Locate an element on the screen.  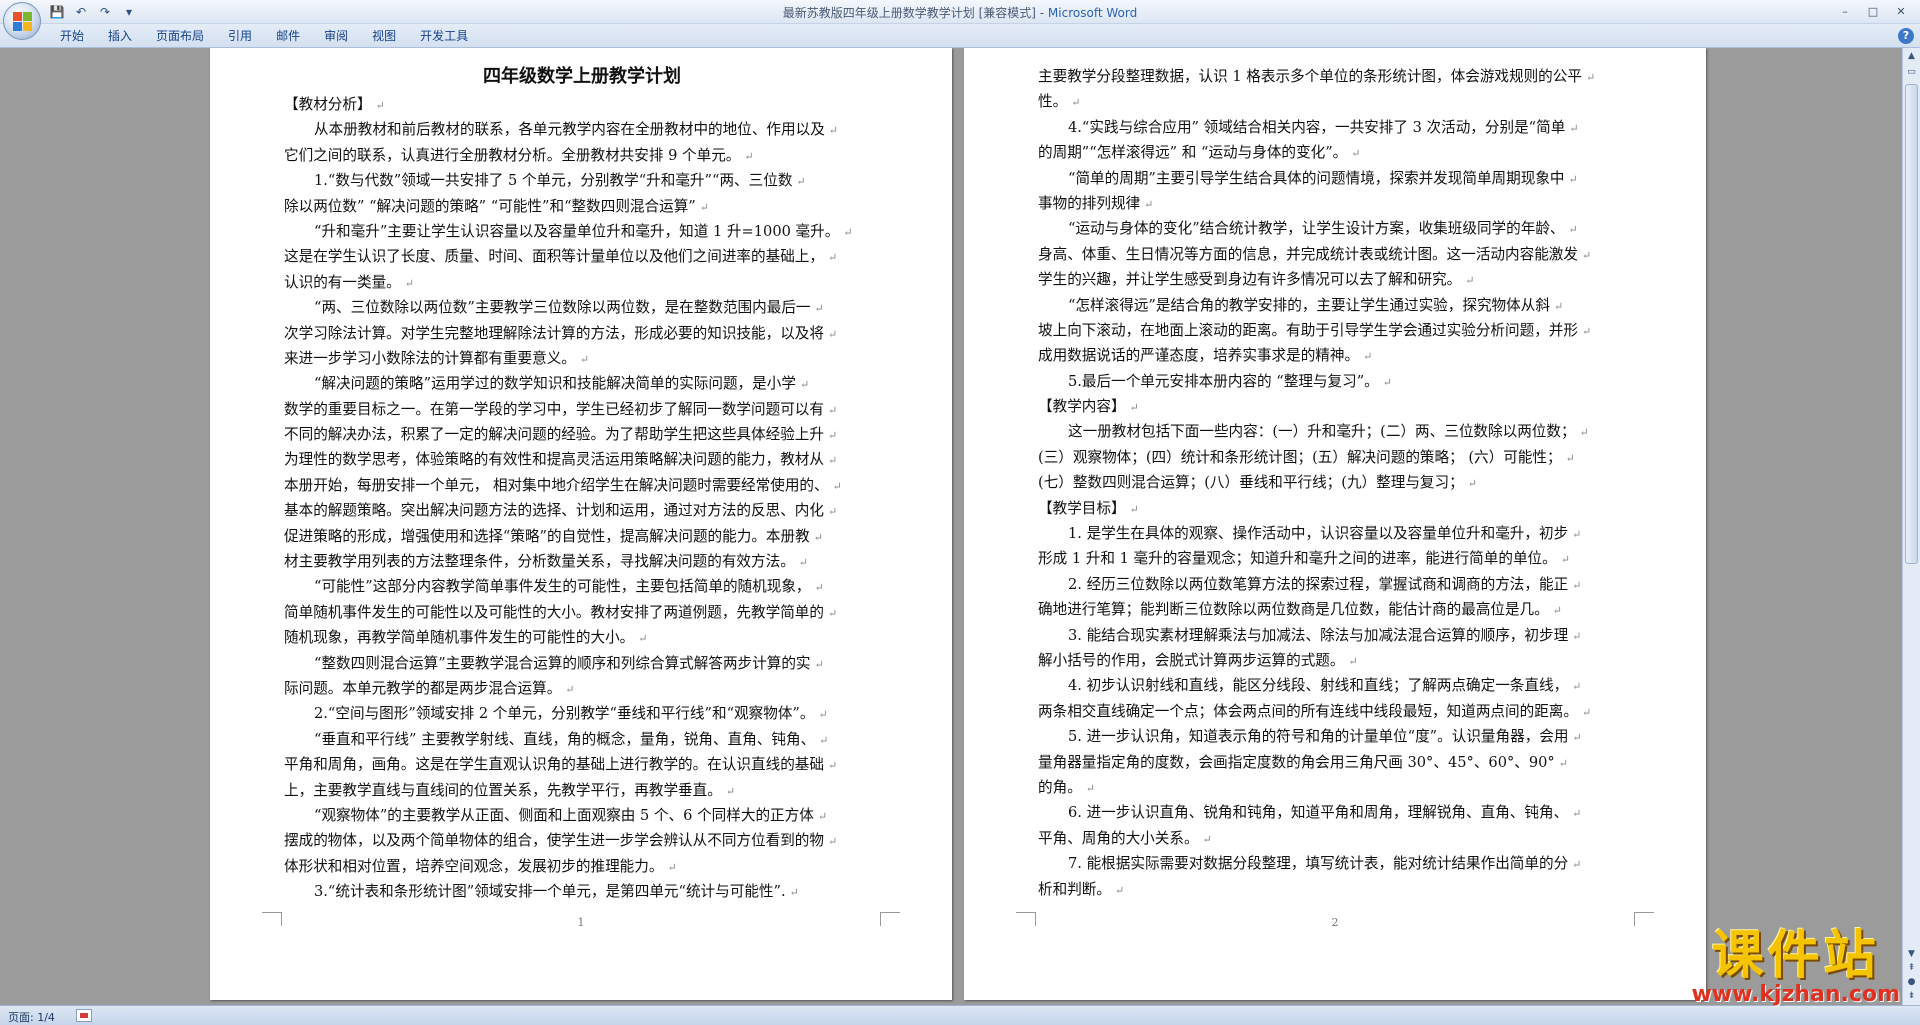
text-line: 它们之间的联系，认真进行全册教材分析。全册教材共安排 9 个单元。 ↵ is located at coordinates (582, 155).